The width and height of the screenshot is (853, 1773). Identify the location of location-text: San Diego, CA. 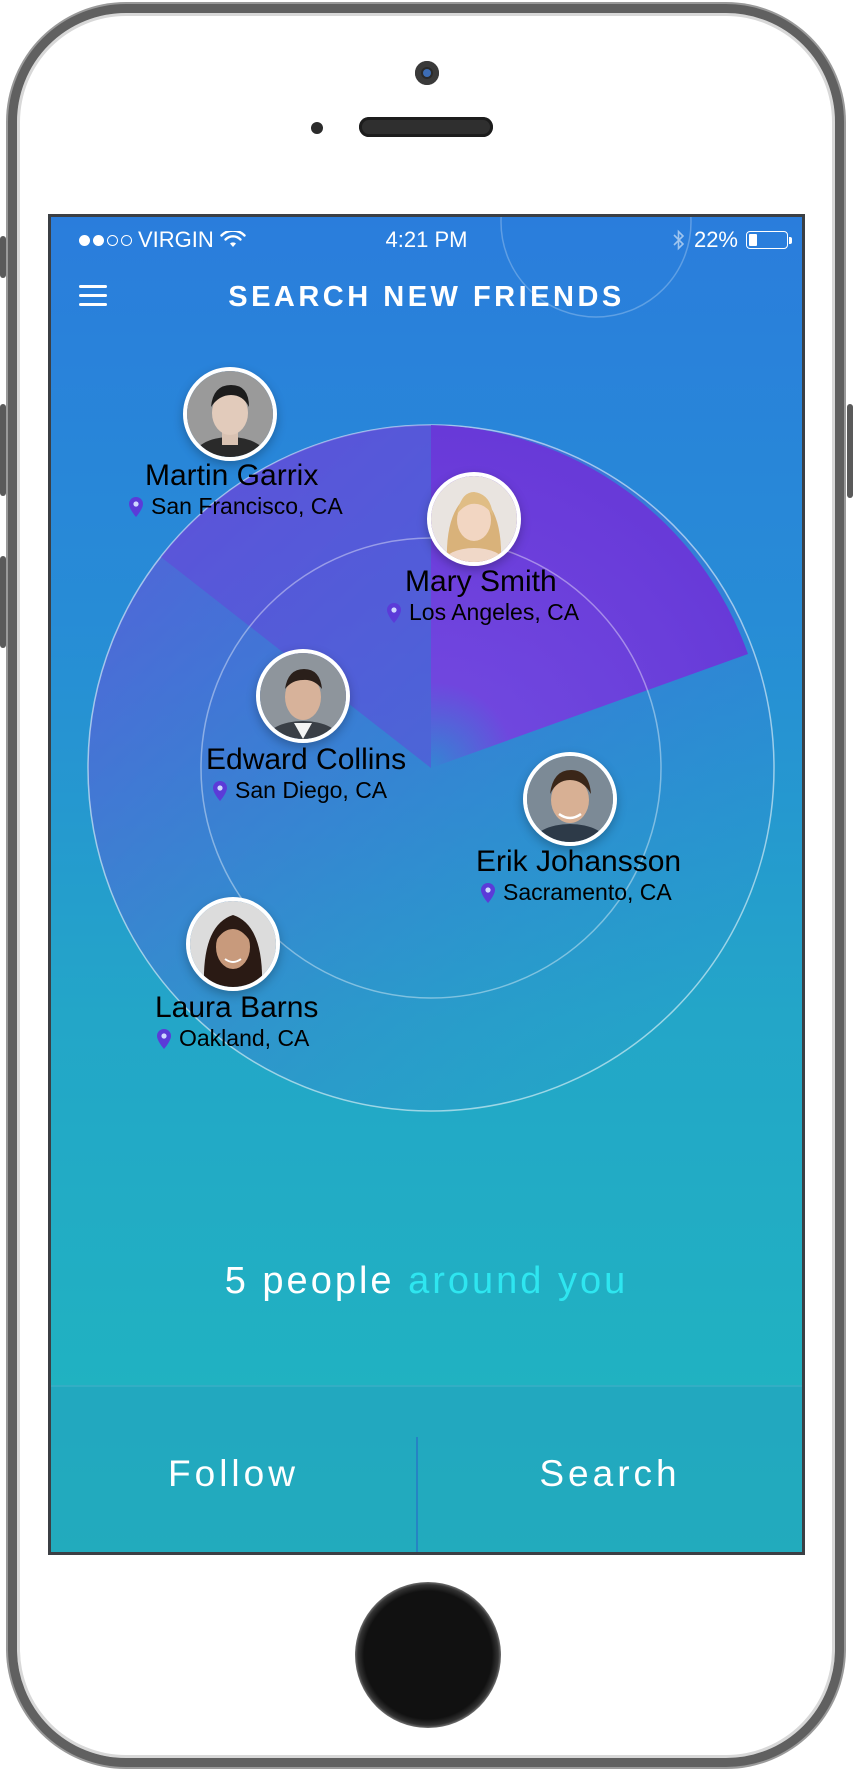
(311, 790).